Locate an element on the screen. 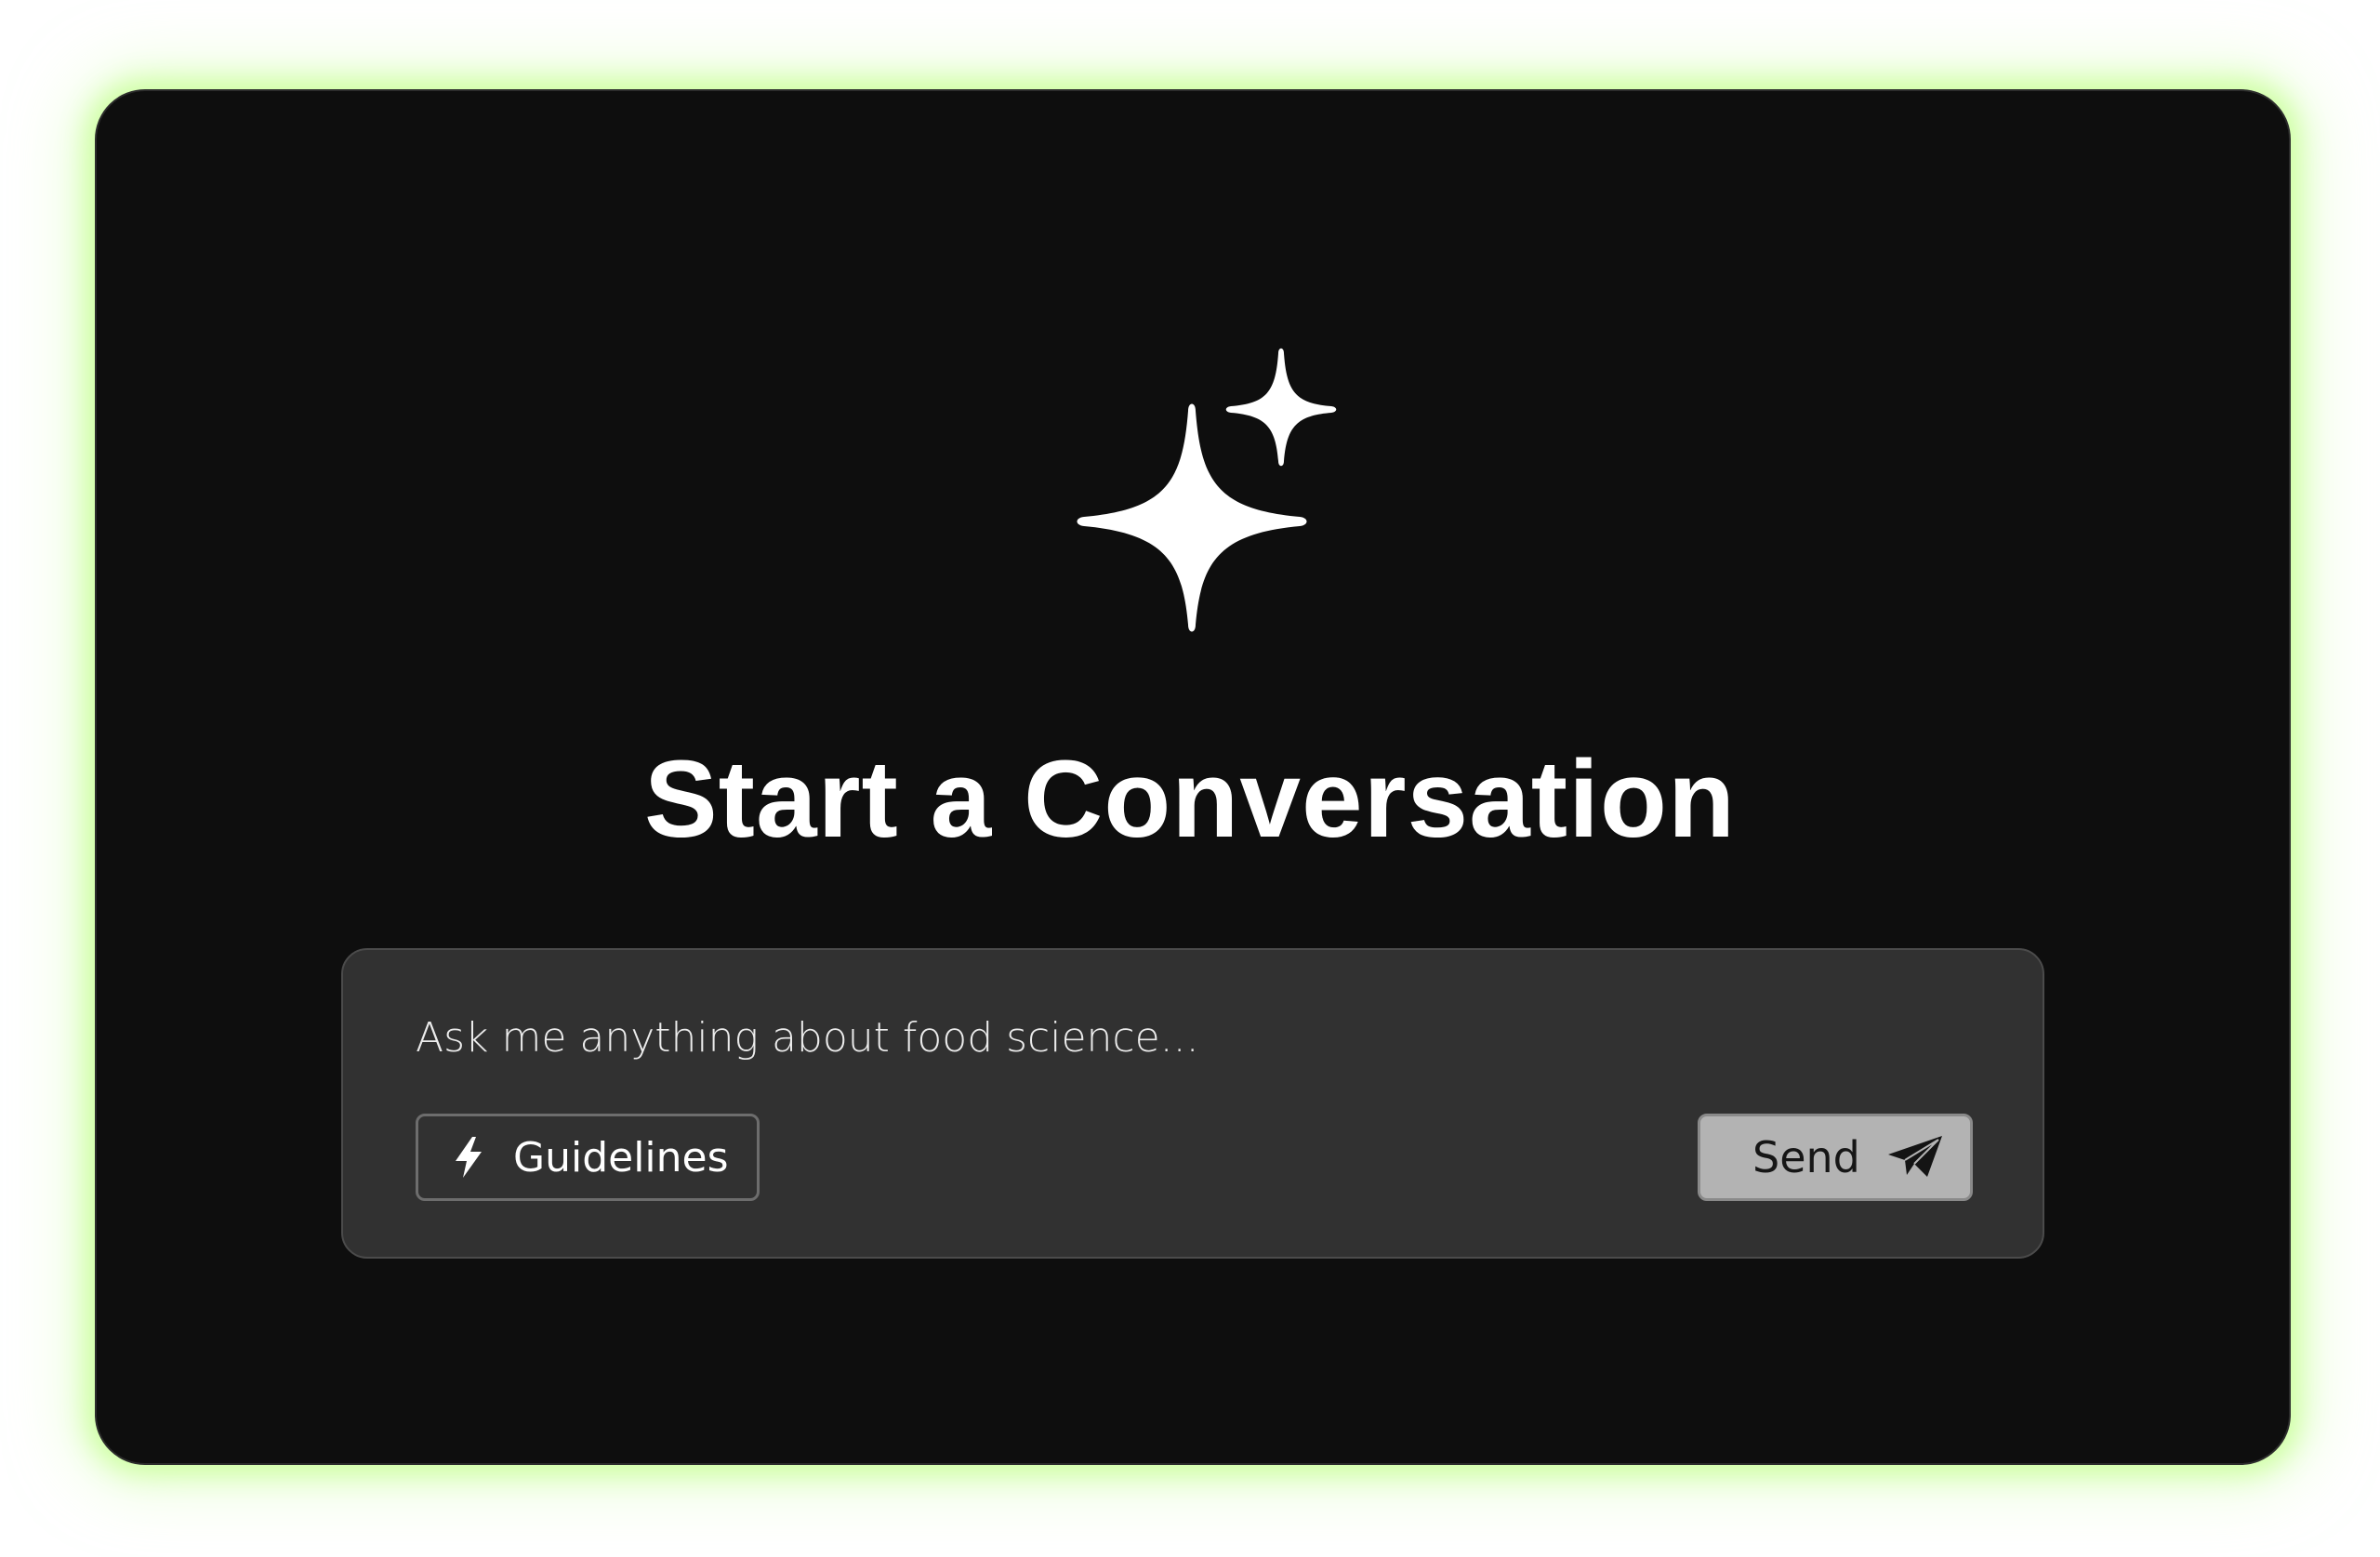 This screenshot has height=1557, width=2380. message-input is located at coordinates (1159, 1038).